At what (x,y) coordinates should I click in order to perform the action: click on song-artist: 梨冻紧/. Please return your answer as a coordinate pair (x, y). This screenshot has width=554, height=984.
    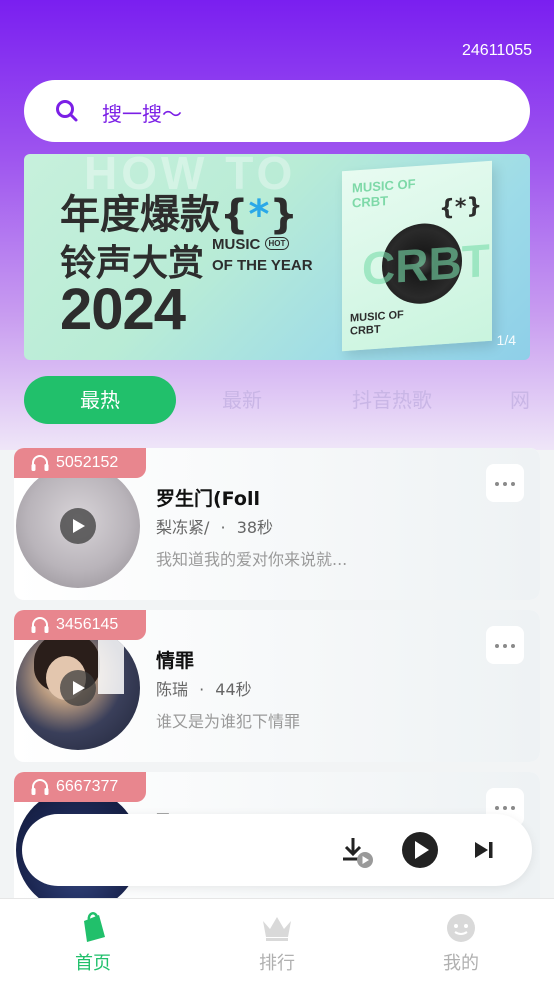
    Looking at the image, I should click on (183, 527).